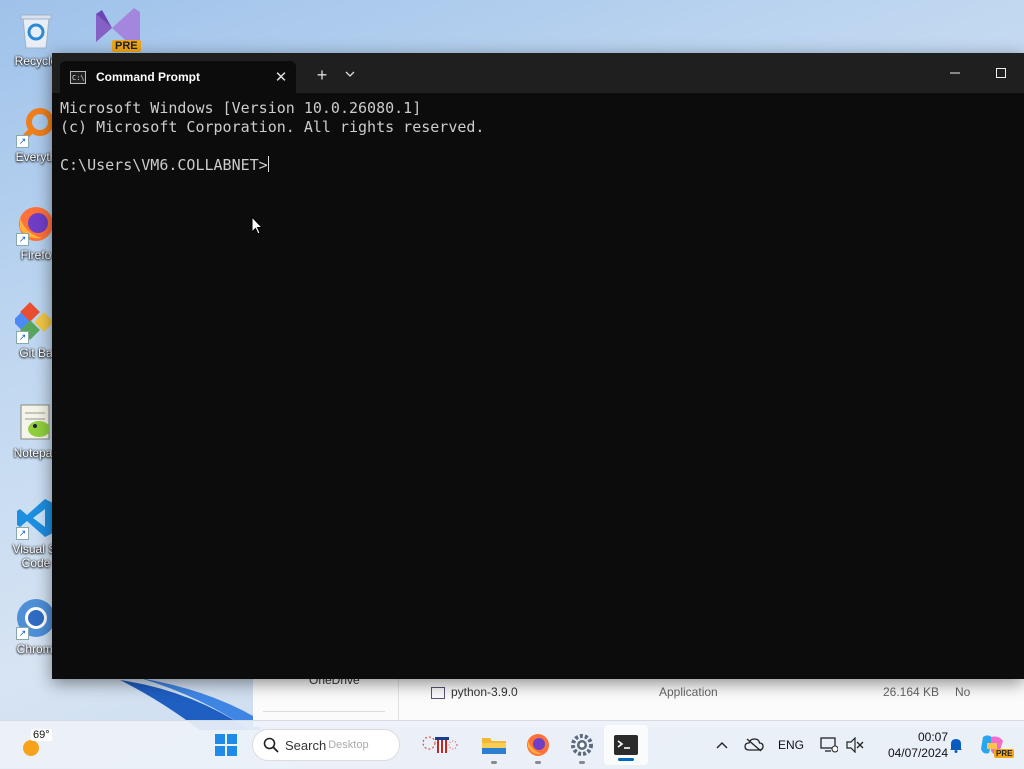 The width and height of the screenshot is (1024, 769). I want to click on chevron-down-icon, so click(350, 74).